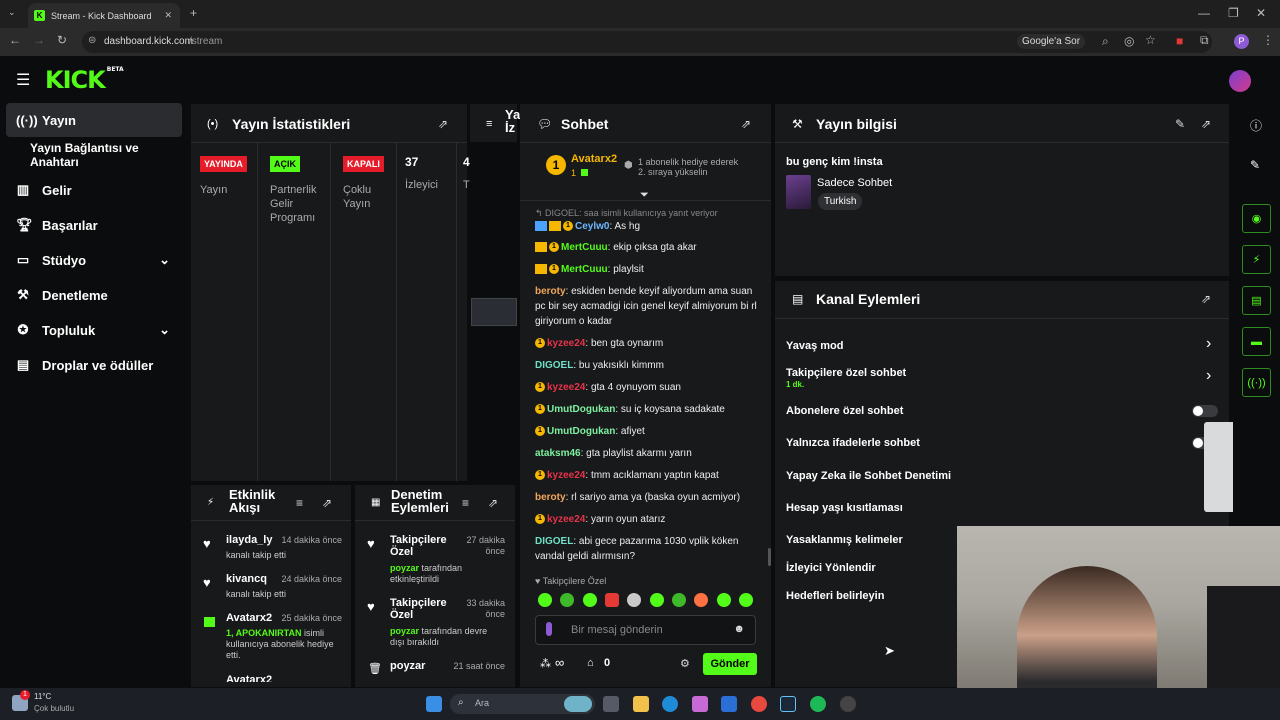 This screenshot has width=1280, height=720. What do you see at coordinates (494, 312) in the screenshot?
I see `stream-preview-thumbnail` at bounding box center [494, 312].